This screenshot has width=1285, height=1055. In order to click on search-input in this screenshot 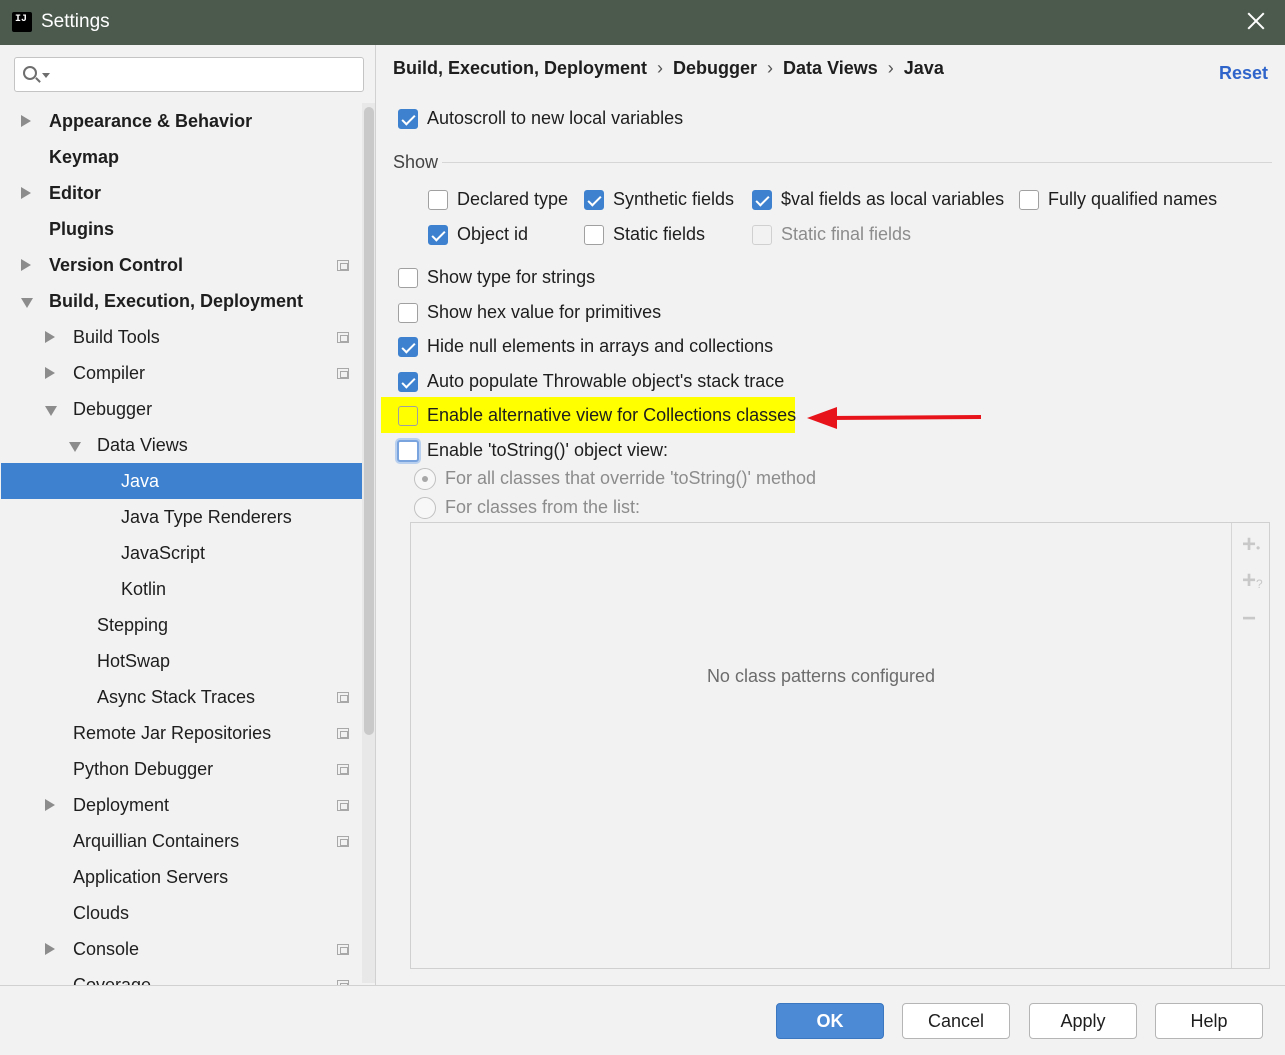, I will do `click(189, 74)`.